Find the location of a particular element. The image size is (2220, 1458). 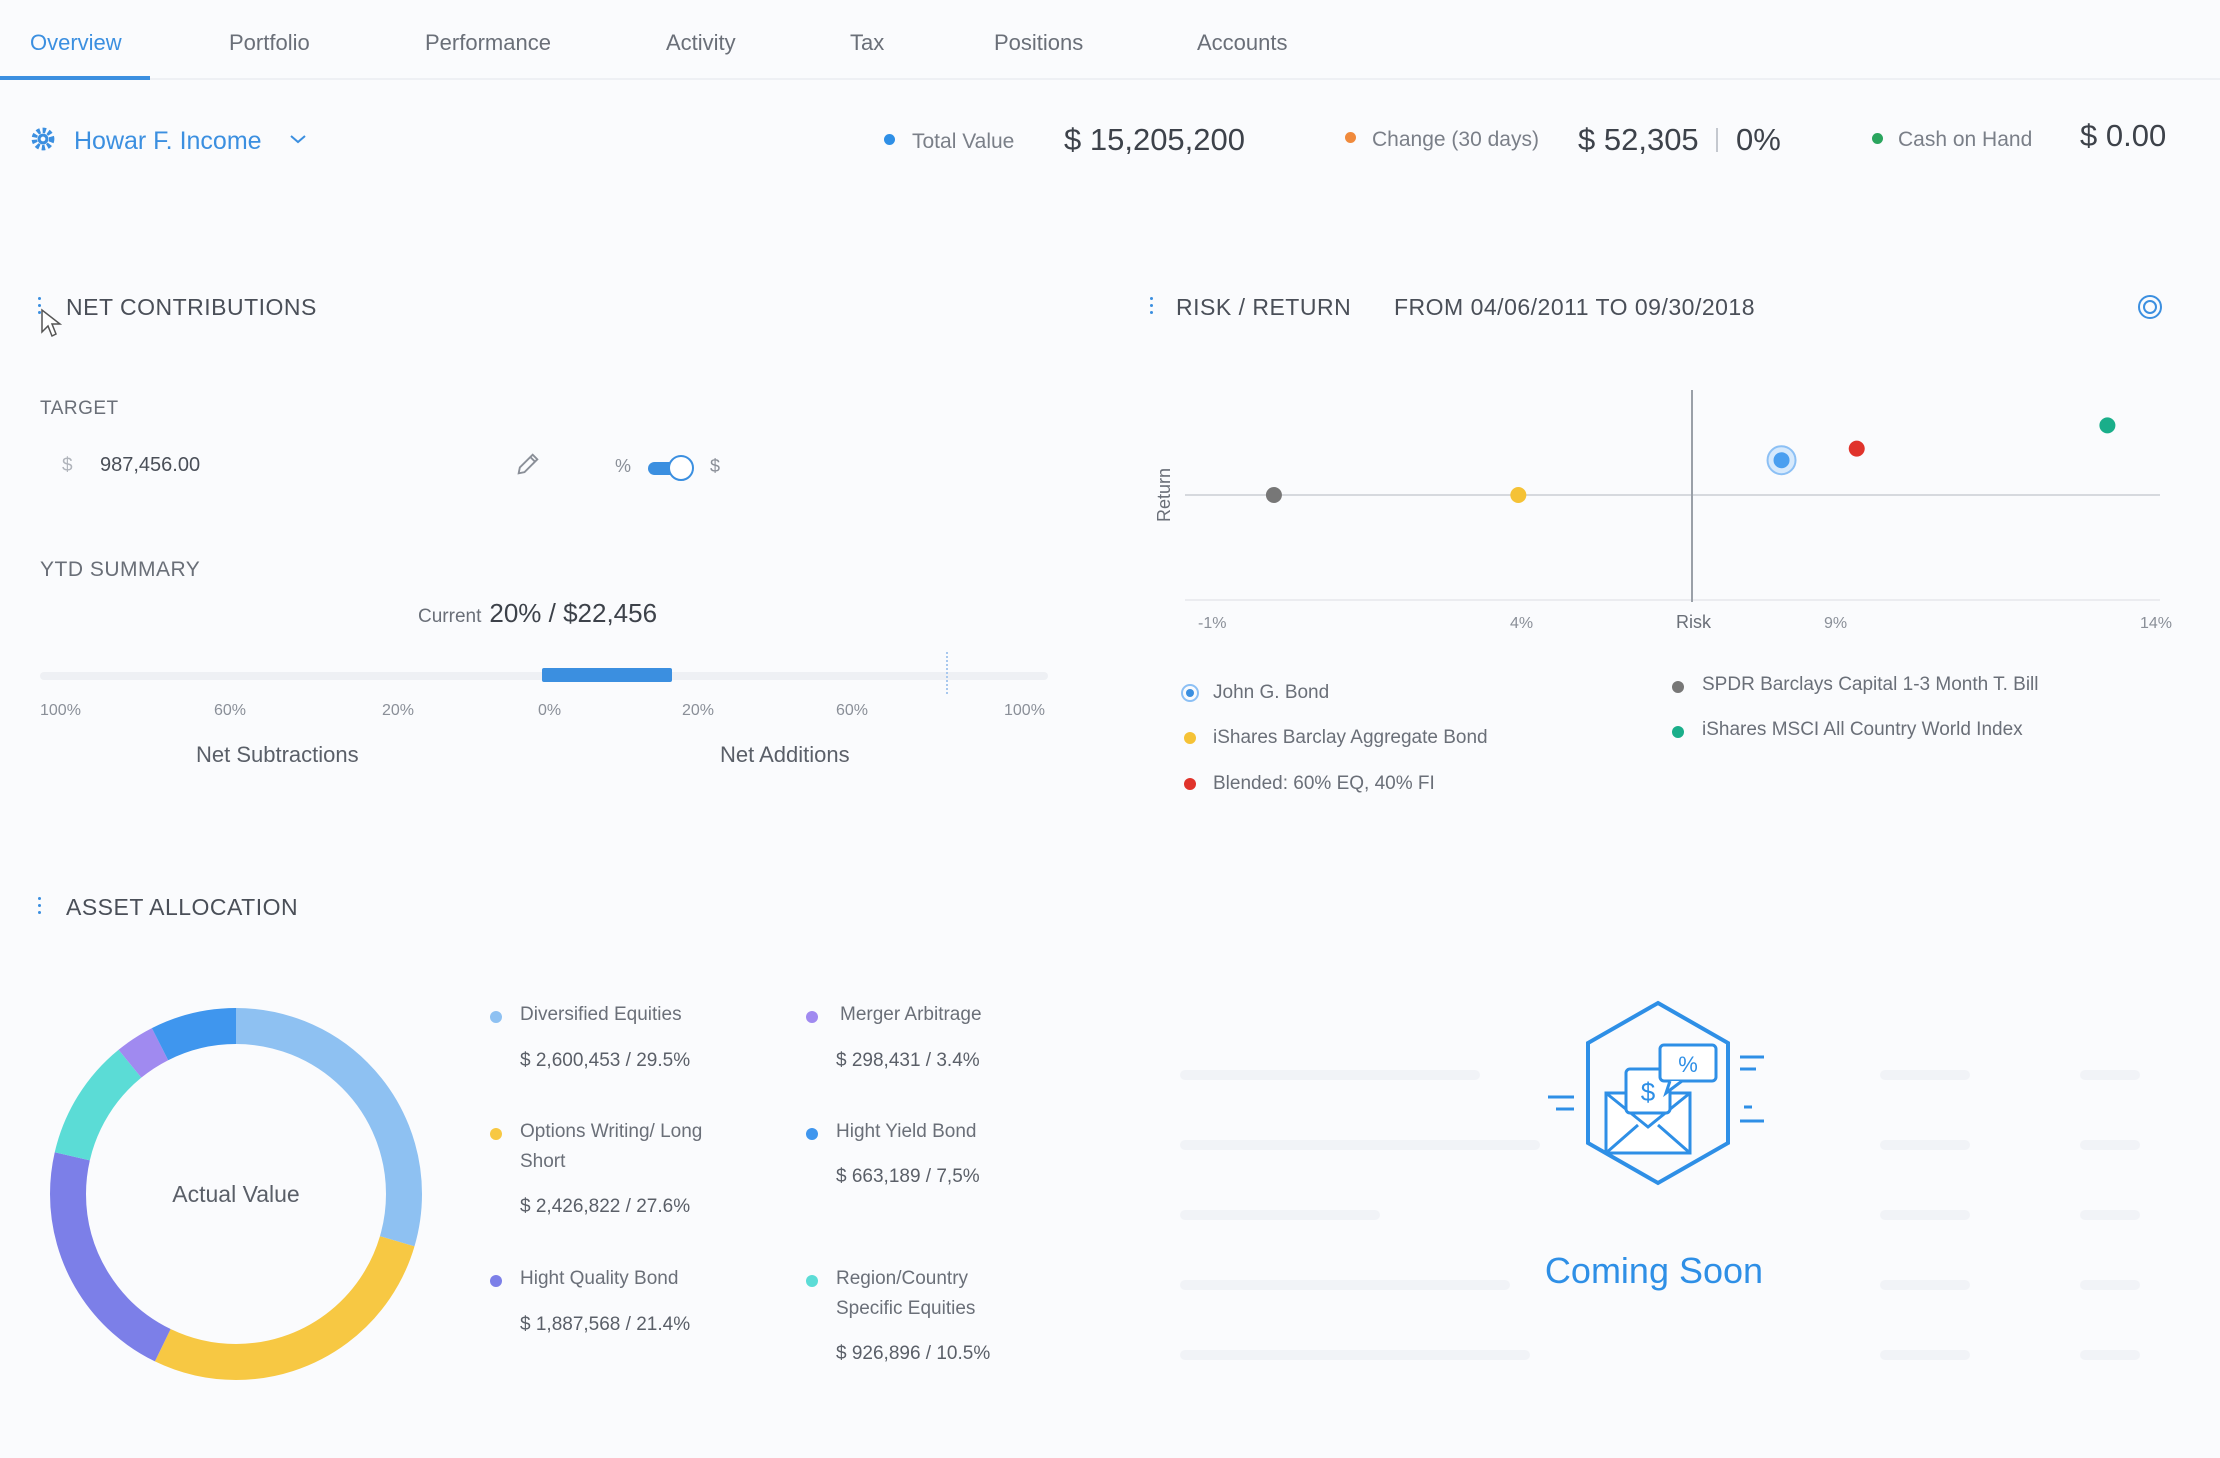

alloc-name-high-yield-bond: Hight Yield Bond is located at coordinates (906, 1131).